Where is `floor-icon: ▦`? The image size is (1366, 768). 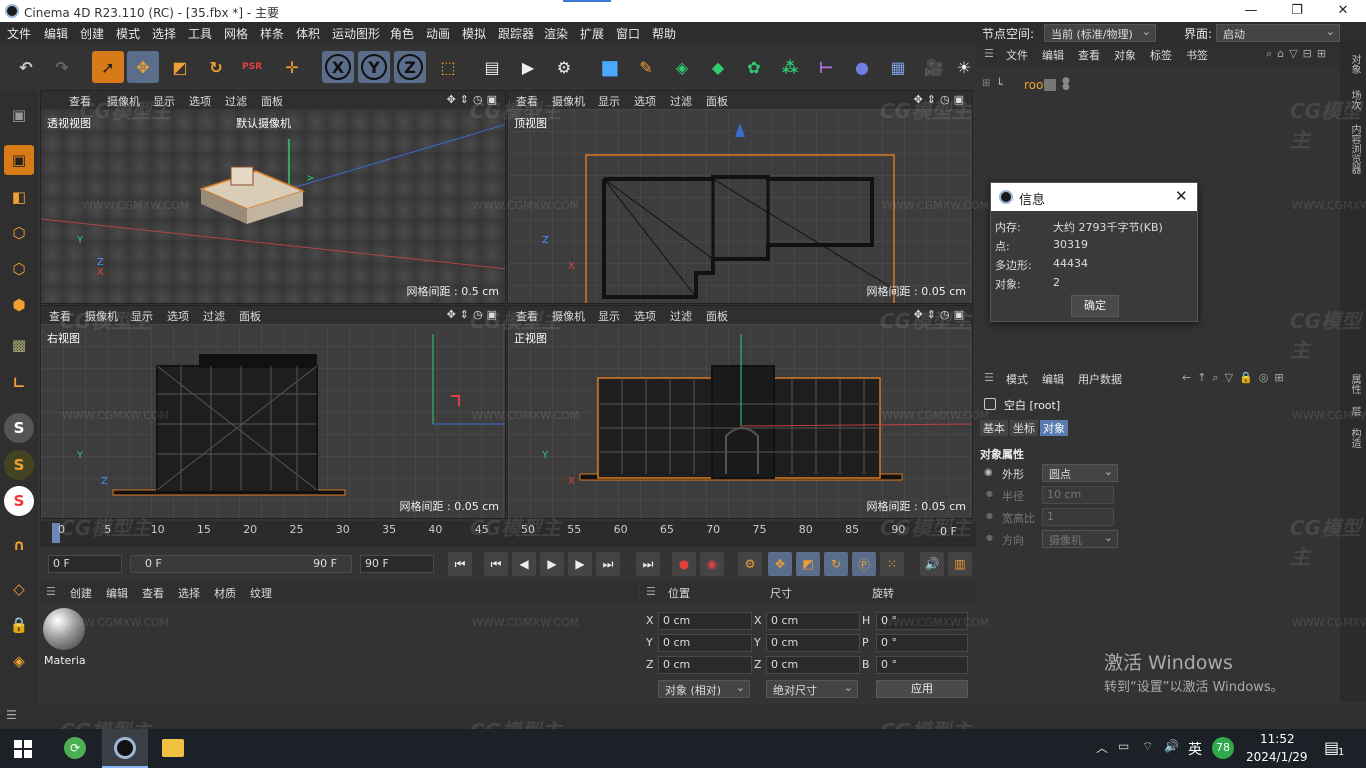 floor-icon: ▦ is located at coordinates (898, 67).